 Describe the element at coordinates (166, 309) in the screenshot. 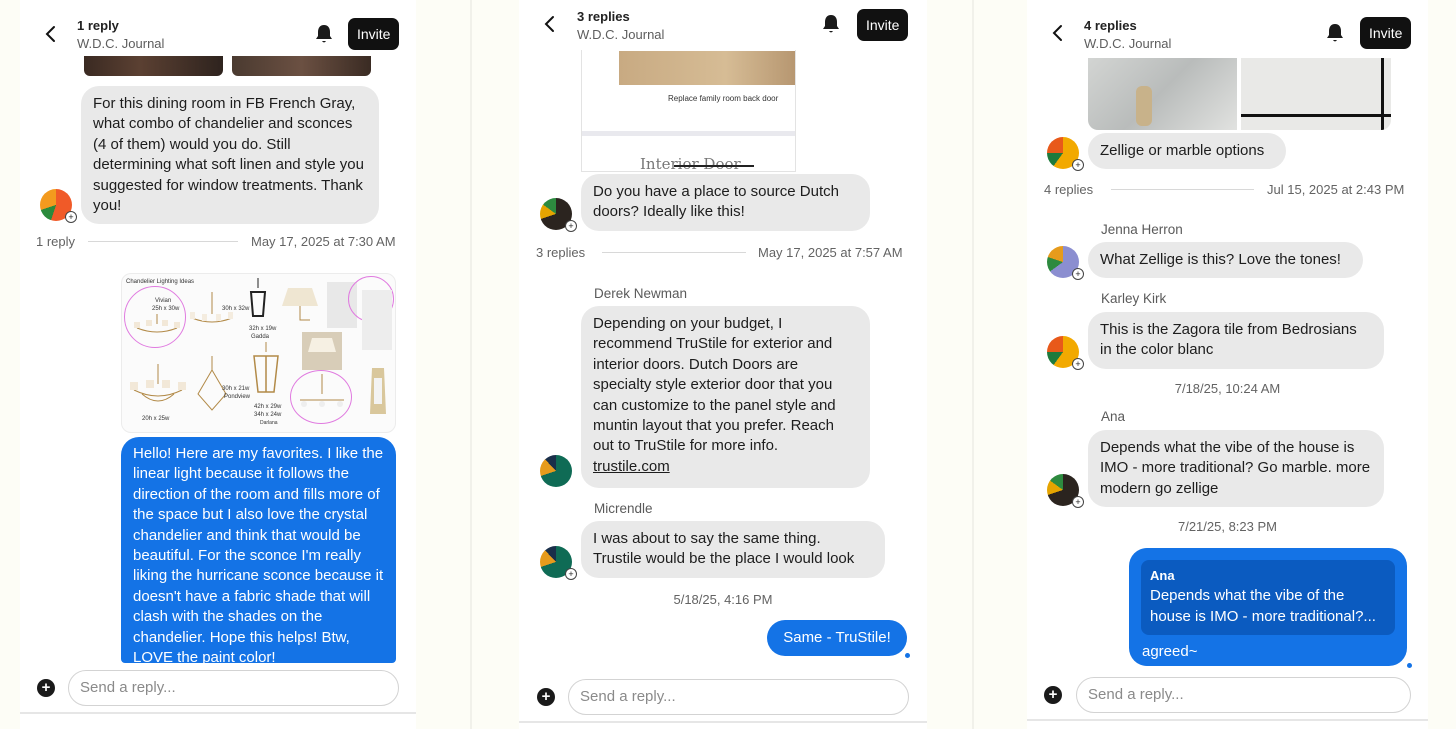

I see `collage-label: 25h x 30w` at that location.